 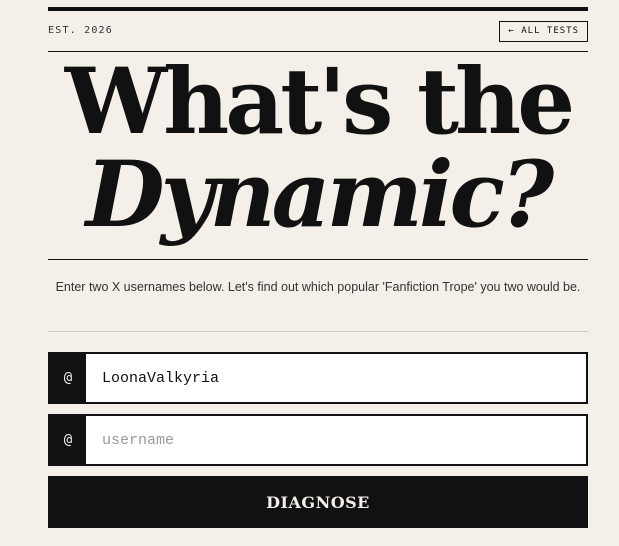 I want to click on top-rule, so click(x=318, y=9).